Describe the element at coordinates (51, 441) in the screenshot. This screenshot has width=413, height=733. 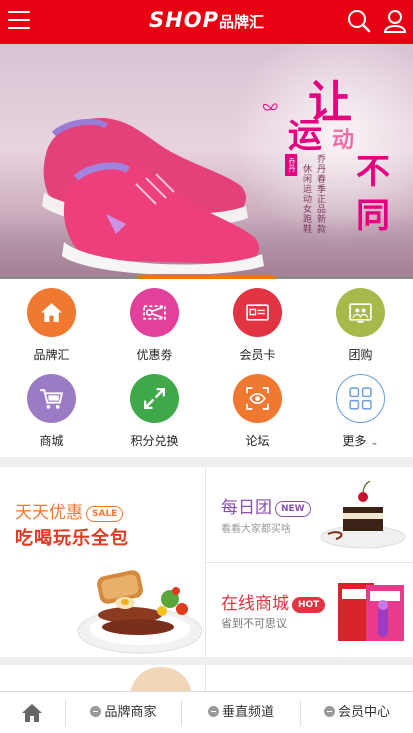
I see `grid-label-mall: 商城` at that location.